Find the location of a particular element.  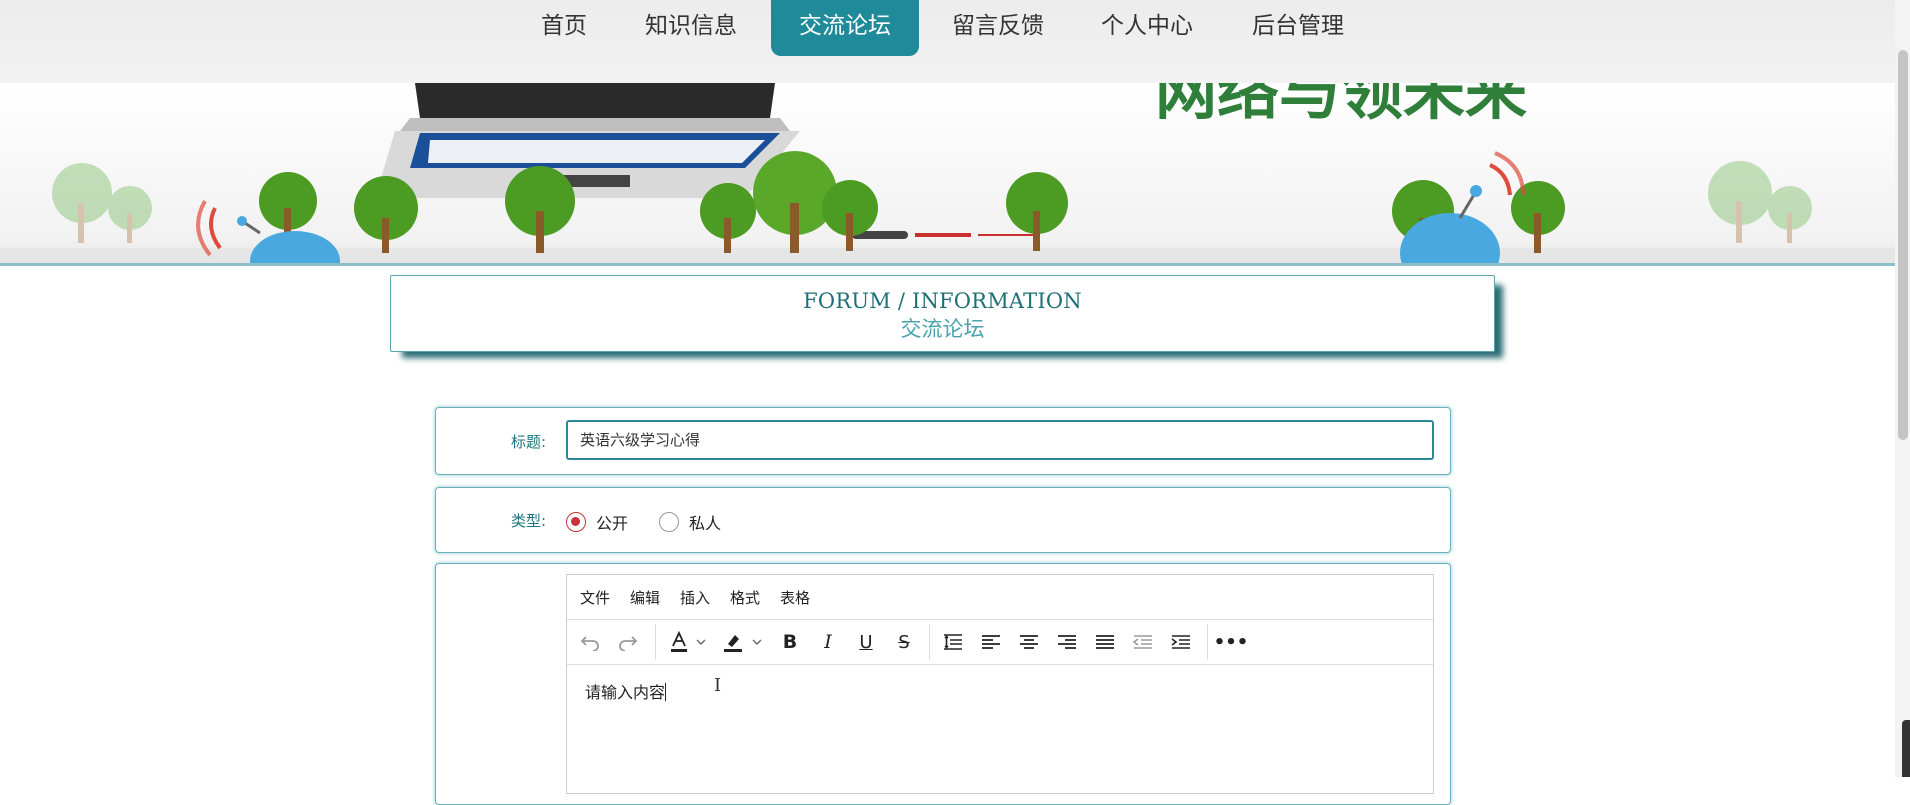

editor-toolbar: B I U S ••• is located at coordinates (1000, 642).